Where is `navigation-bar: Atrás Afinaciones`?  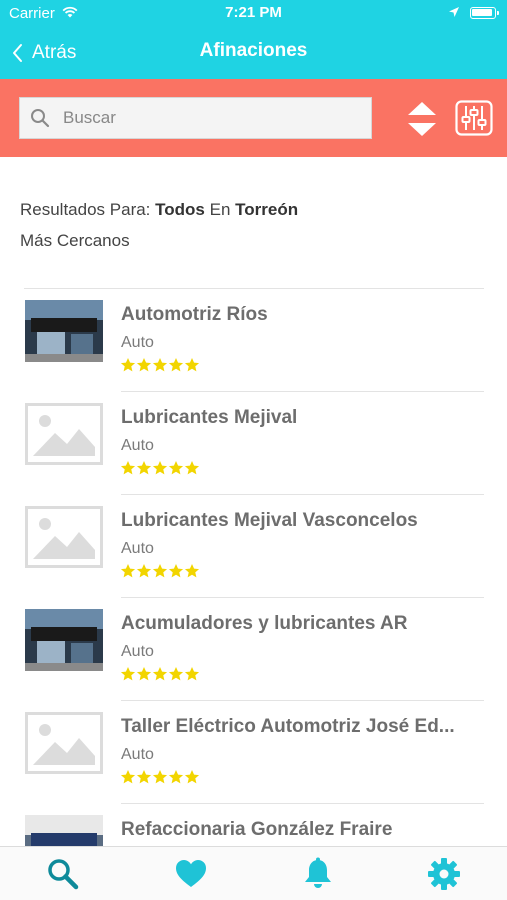 navigation-bar: Atrás Afinaciones is located at coordinates (253, 52).